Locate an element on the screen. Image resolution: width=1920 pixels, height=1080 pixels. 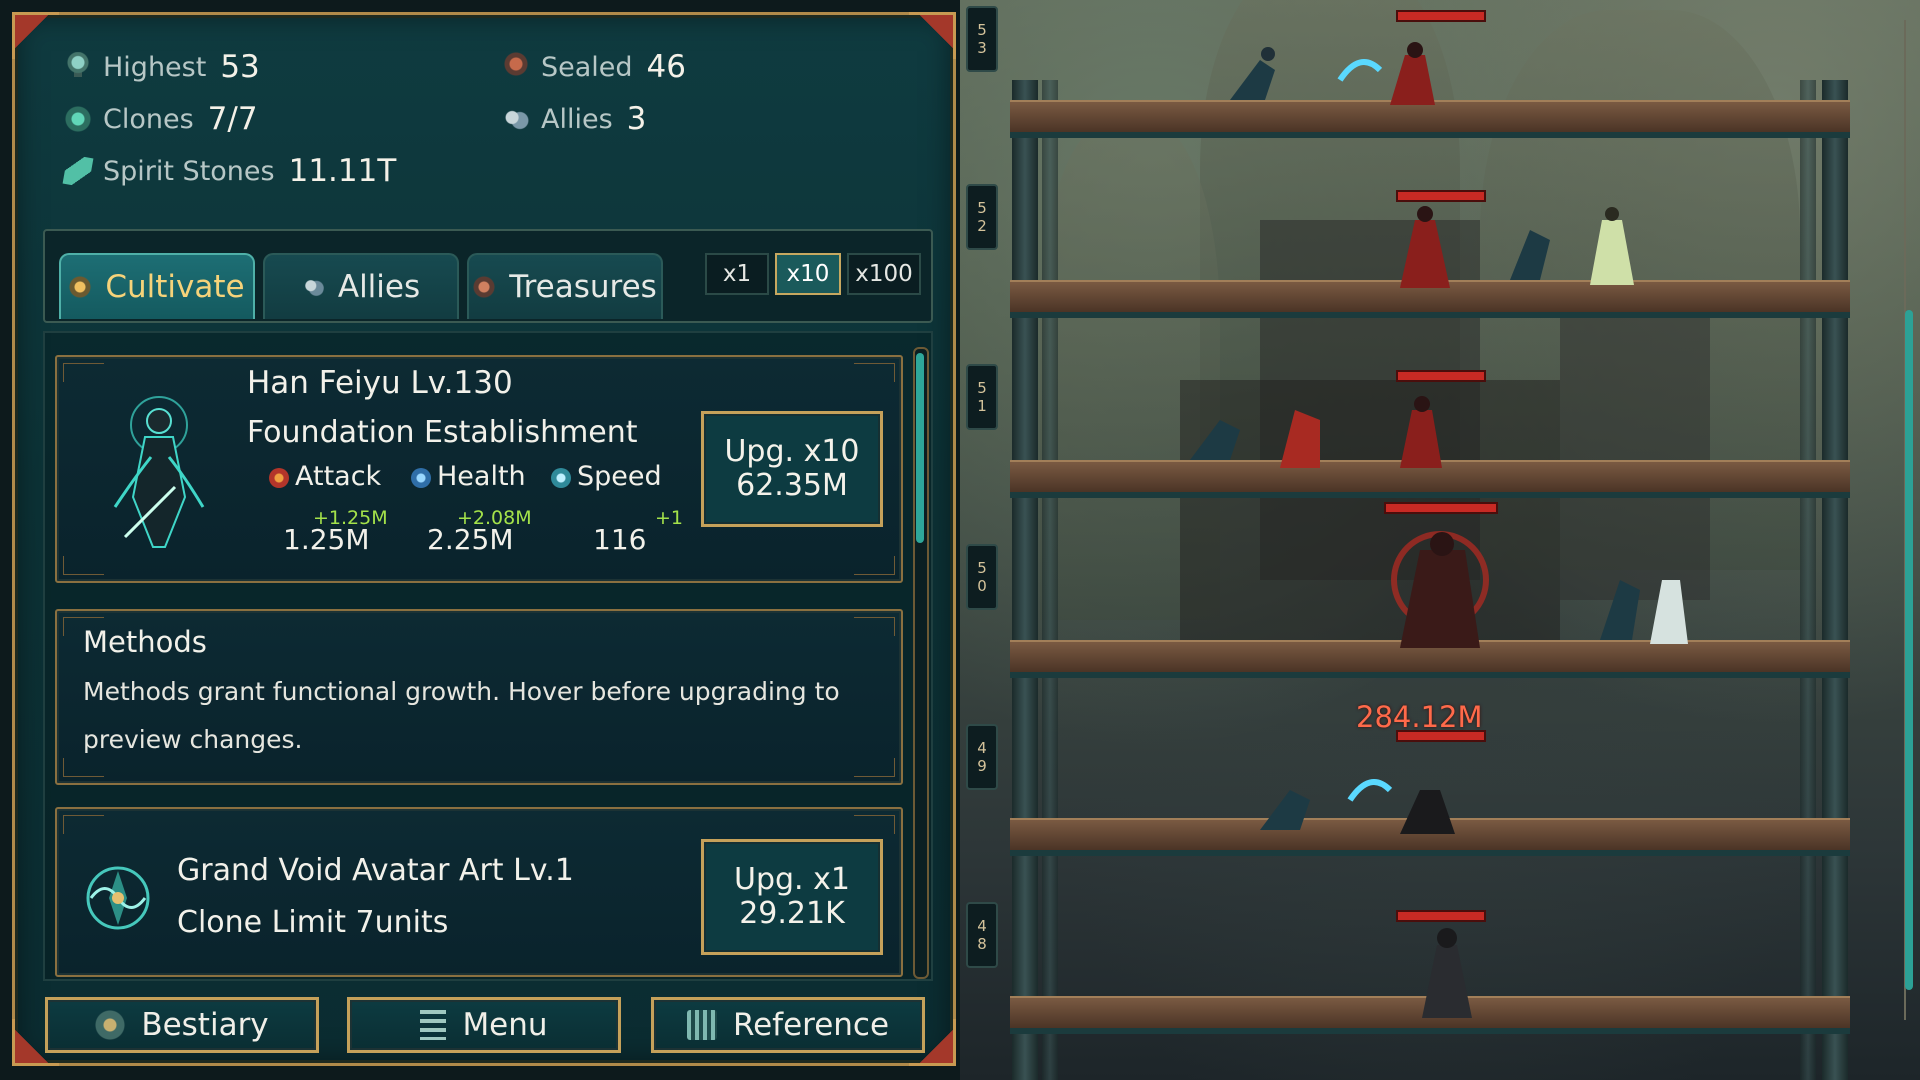
speed-value: 116 is located at coordinates (620, 539).